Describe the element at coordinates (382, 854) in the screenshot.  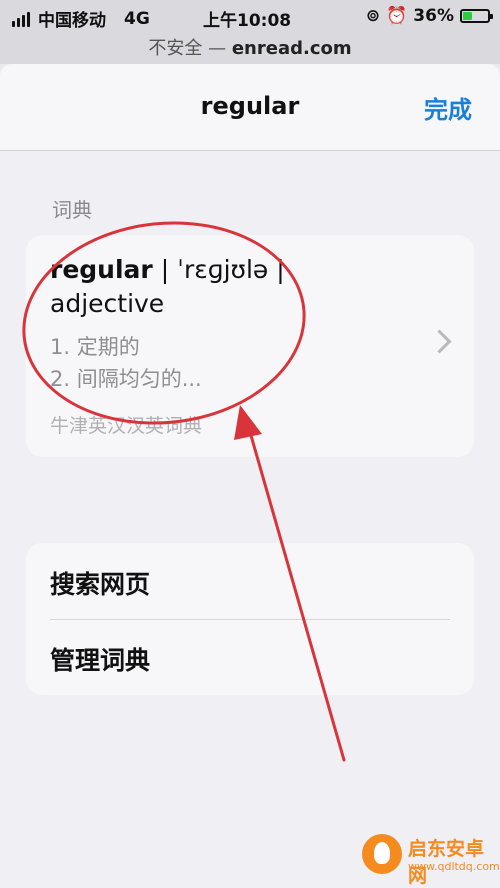
I see `watermark-logo-icon` at that location.